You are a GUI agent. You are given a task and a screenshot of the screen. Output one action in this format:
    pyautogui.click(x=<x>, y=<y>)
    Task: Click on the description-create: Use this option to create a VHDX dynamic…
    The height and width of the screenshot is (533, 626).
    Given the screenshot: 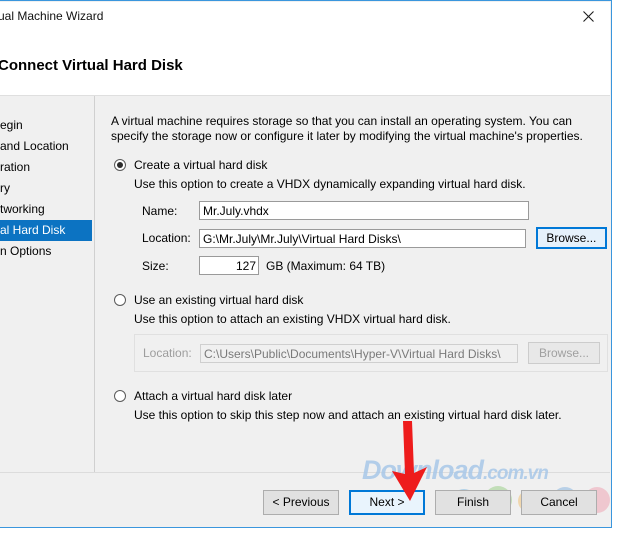 What is the action you would take?
    pyautogui.click(x=330, y=184)
    